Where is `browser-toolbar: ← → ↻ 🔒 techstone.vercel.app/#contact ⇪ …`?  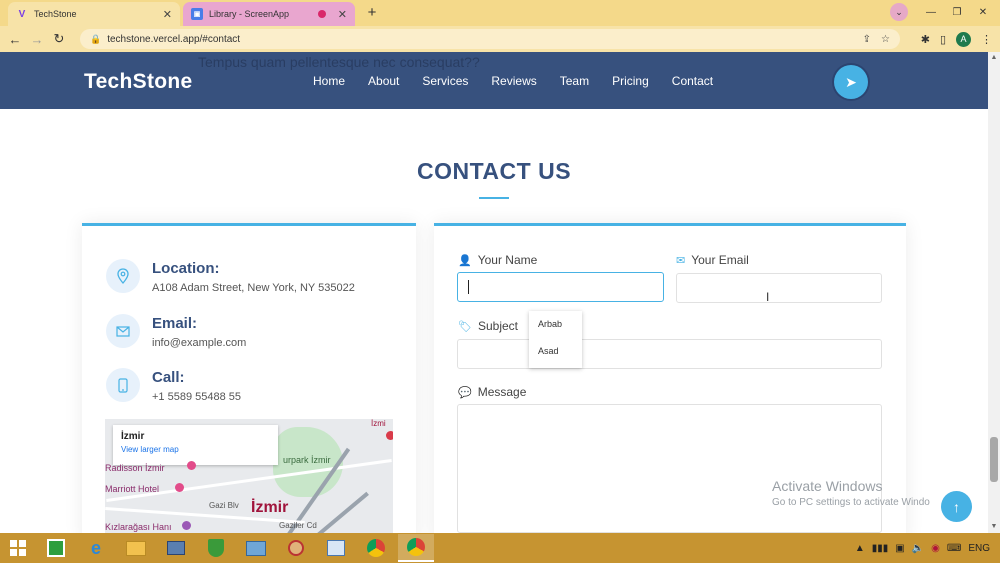
browser-toolbar: ← → ↻ 🔒 techstone.vercel.app/#contact ⇪ … is located at coordinates (500, 39).